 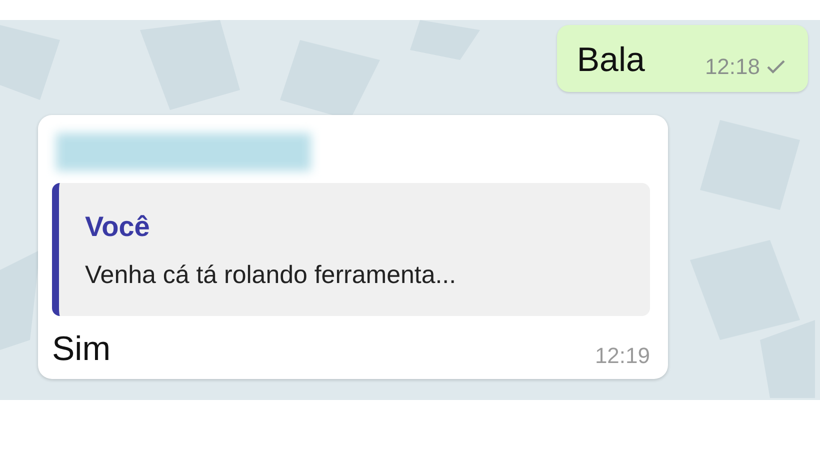 I want to click on message-time: 12:18, so click(x=732, y=67).